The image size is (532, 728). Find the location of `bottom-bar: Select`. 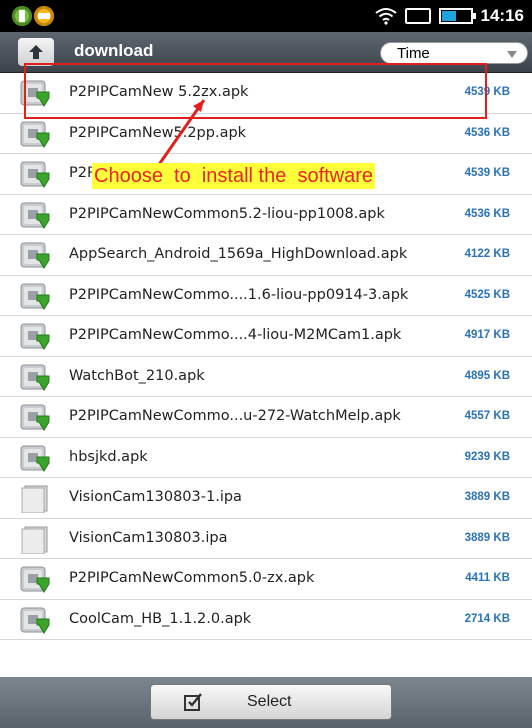

bottom-bar: Select is located at coordinates (266, 702).